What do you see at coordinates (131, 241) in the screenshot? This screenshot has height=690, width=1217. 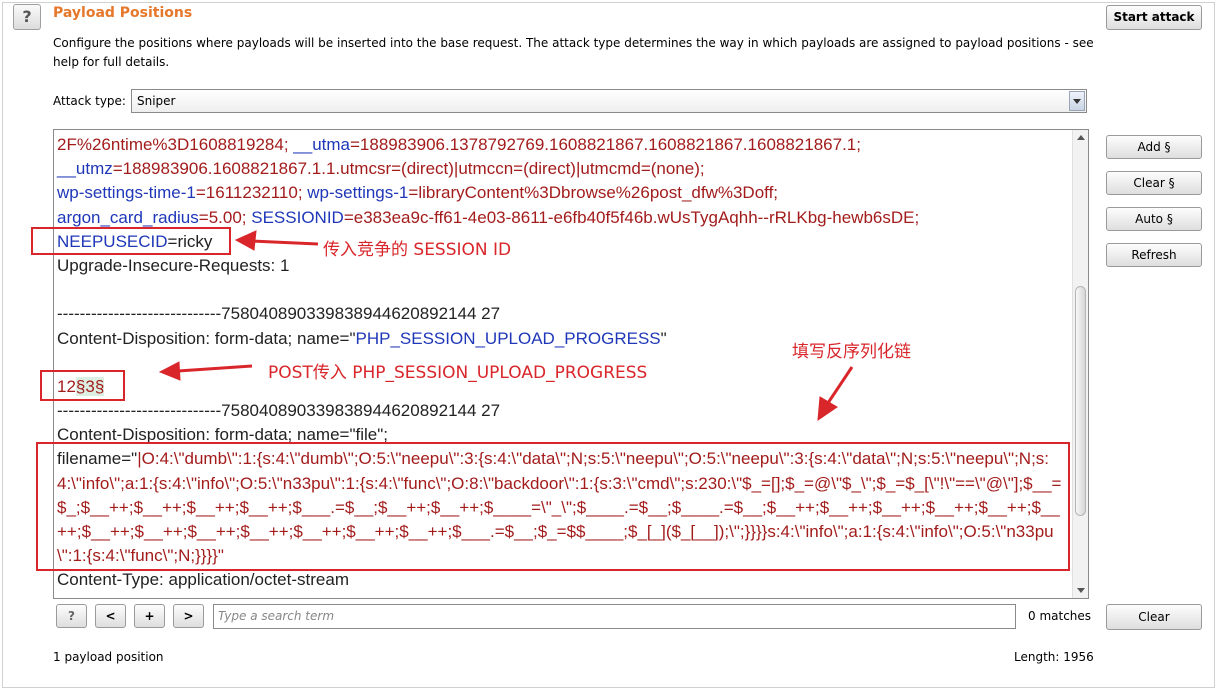 I see `session-id-highlight-box` at bounding box center [131, 241].